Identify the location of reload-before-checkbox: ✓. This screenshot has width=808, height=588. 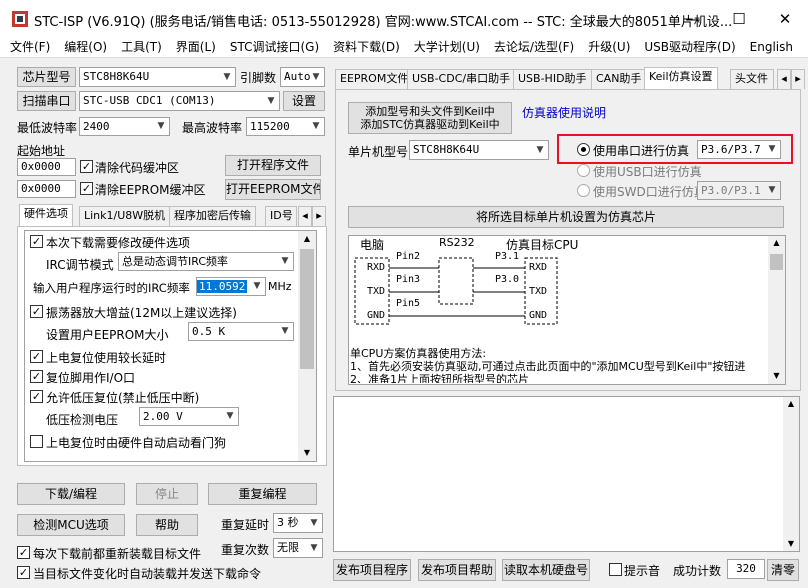
(23, 552).